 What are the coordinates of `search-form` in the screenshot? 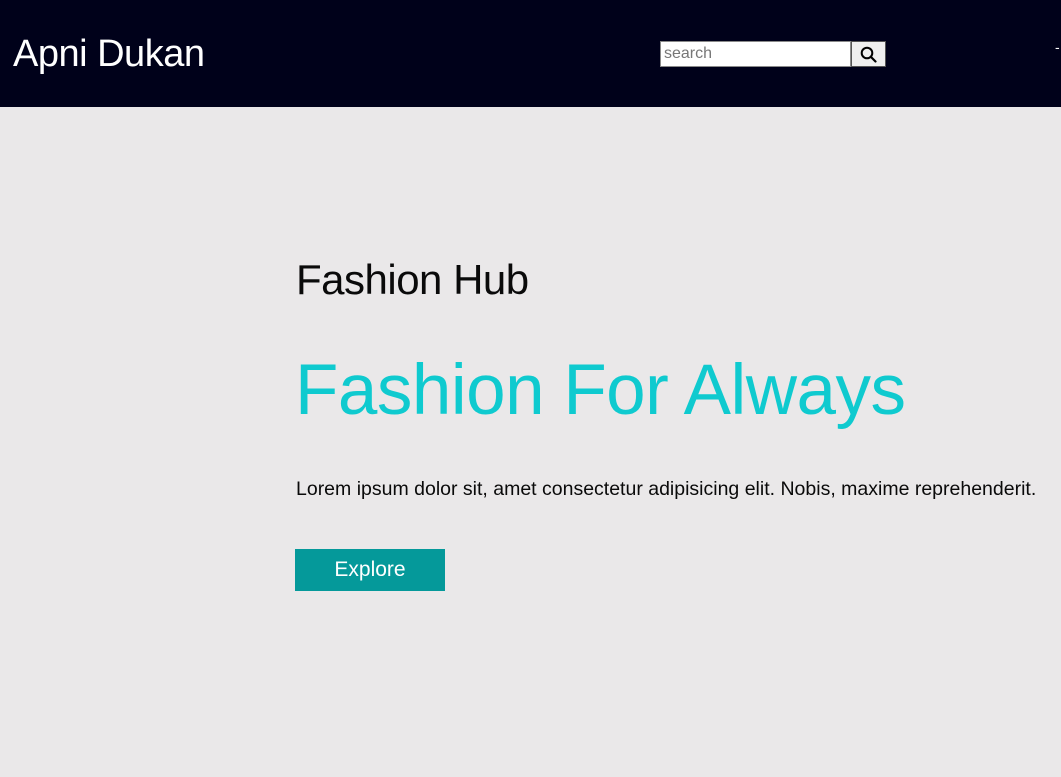 It's located at (773, 54).